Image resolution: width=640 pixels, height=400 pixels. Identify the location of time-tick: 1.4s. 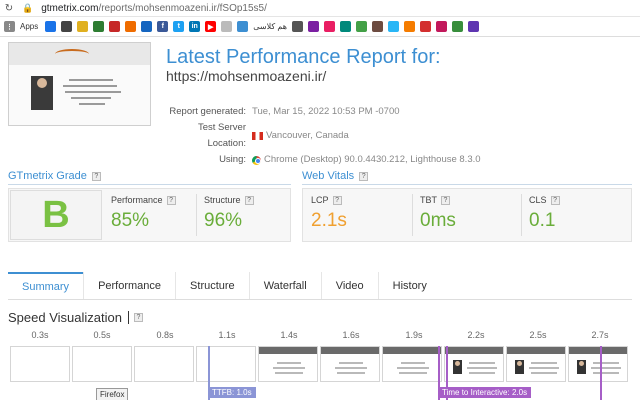
(289, 335).